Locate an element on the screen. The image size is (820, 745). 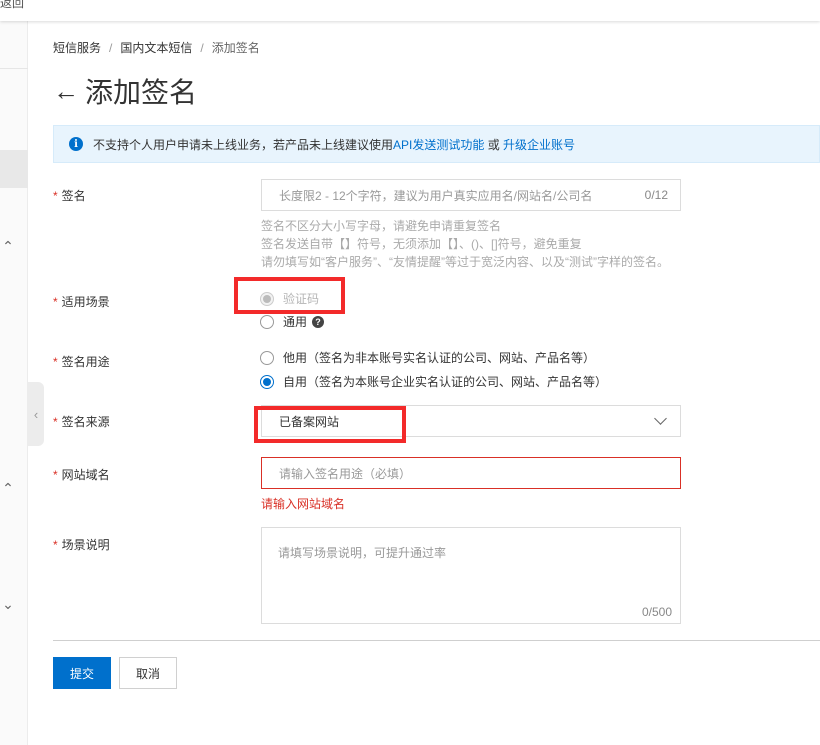
breadcrumb-item-current: 添加签名 is located at coordinates (235, 48).